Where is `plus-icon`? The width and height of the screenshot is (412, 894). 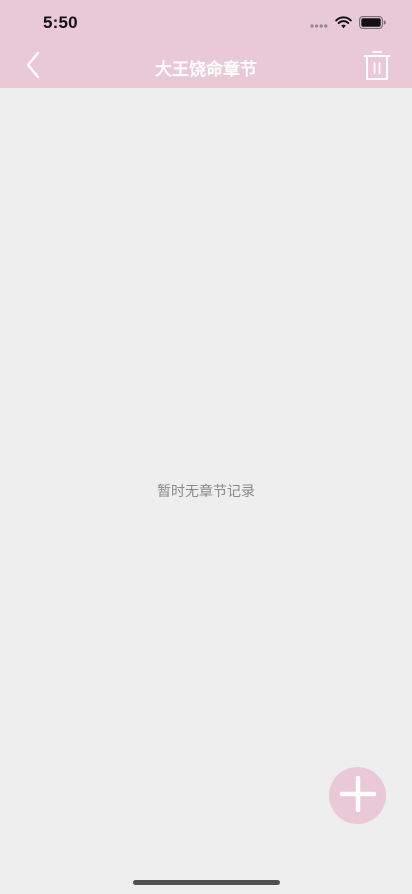
plus-icon is located at coordinates (358, 796).